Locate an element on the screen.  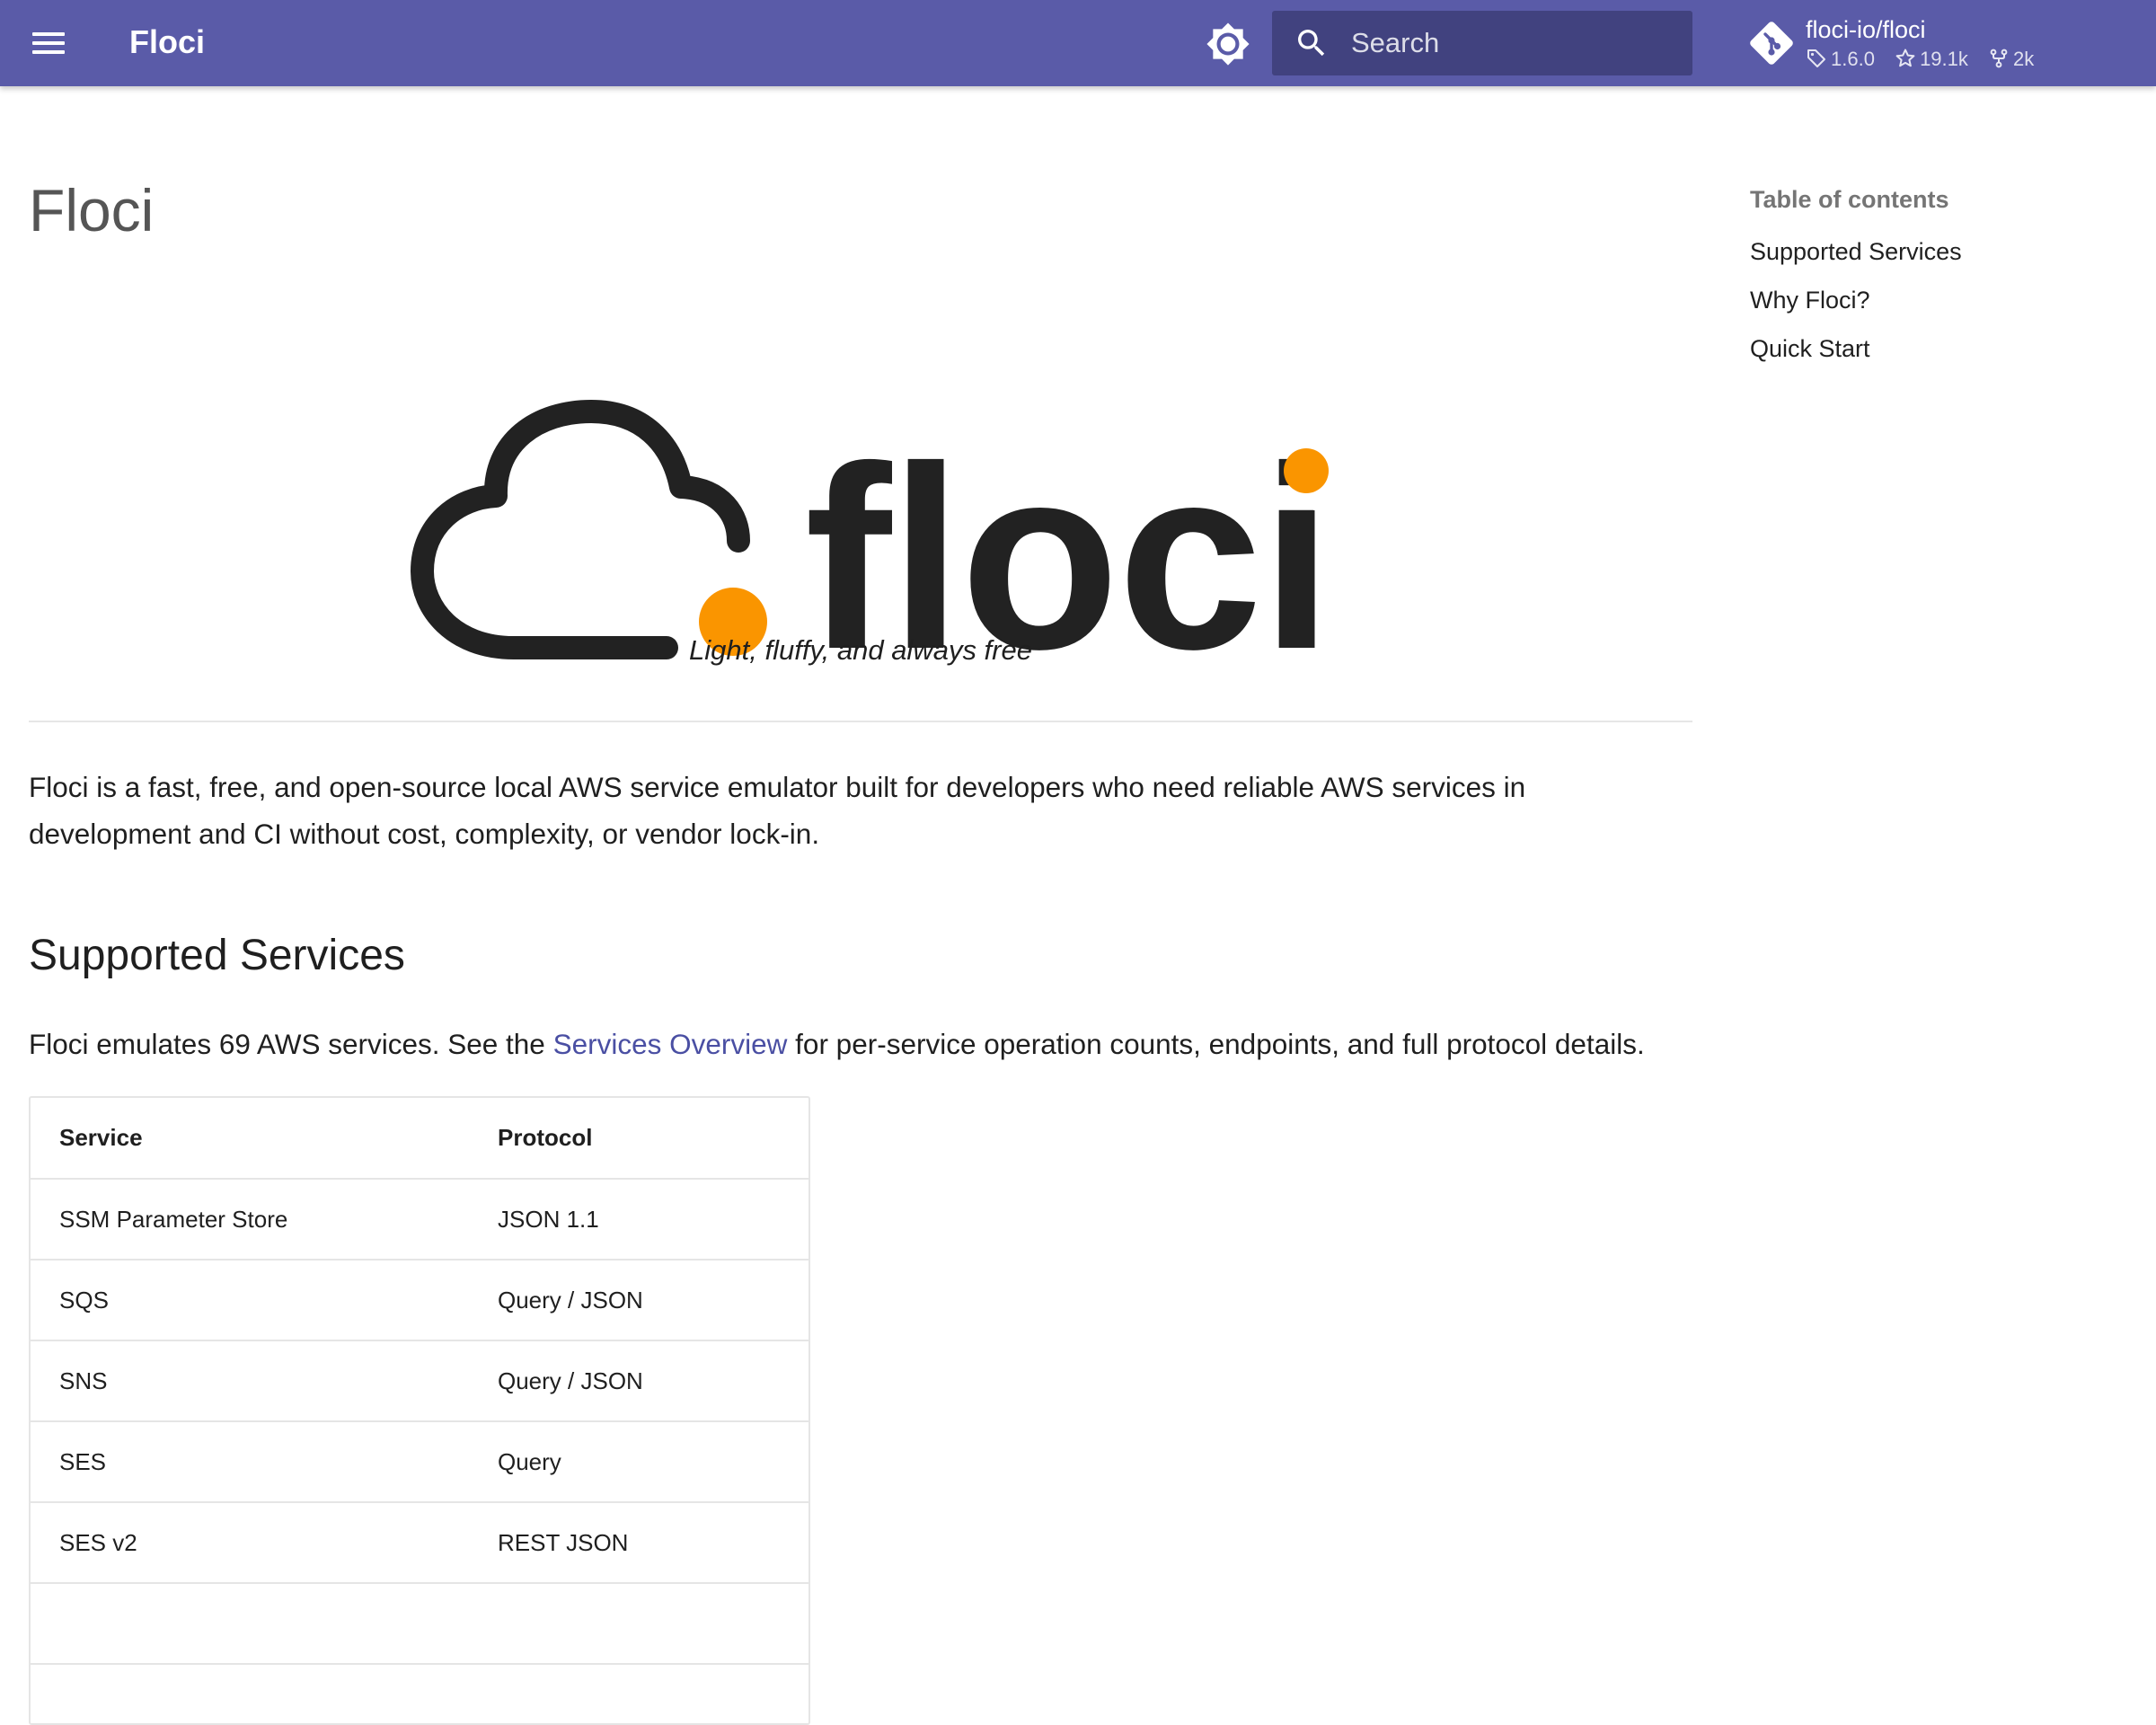
protocol-cell: REST JSON is located at coordinates (639, 1543).